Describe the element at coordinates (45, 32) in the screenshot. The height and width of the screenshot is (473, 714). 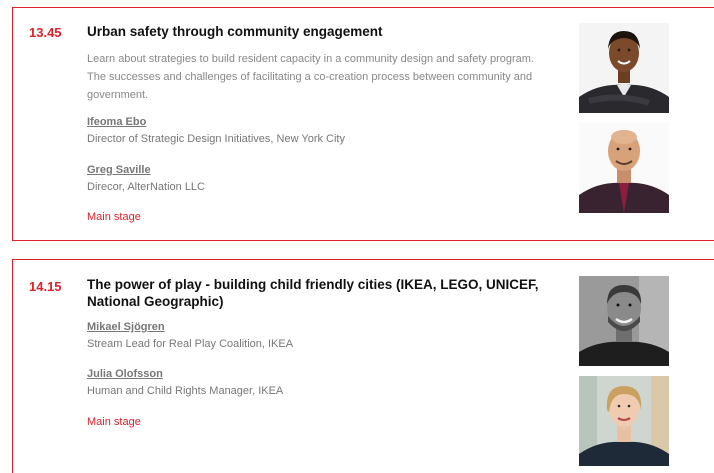
I see `session-time: 13.45` at that location.